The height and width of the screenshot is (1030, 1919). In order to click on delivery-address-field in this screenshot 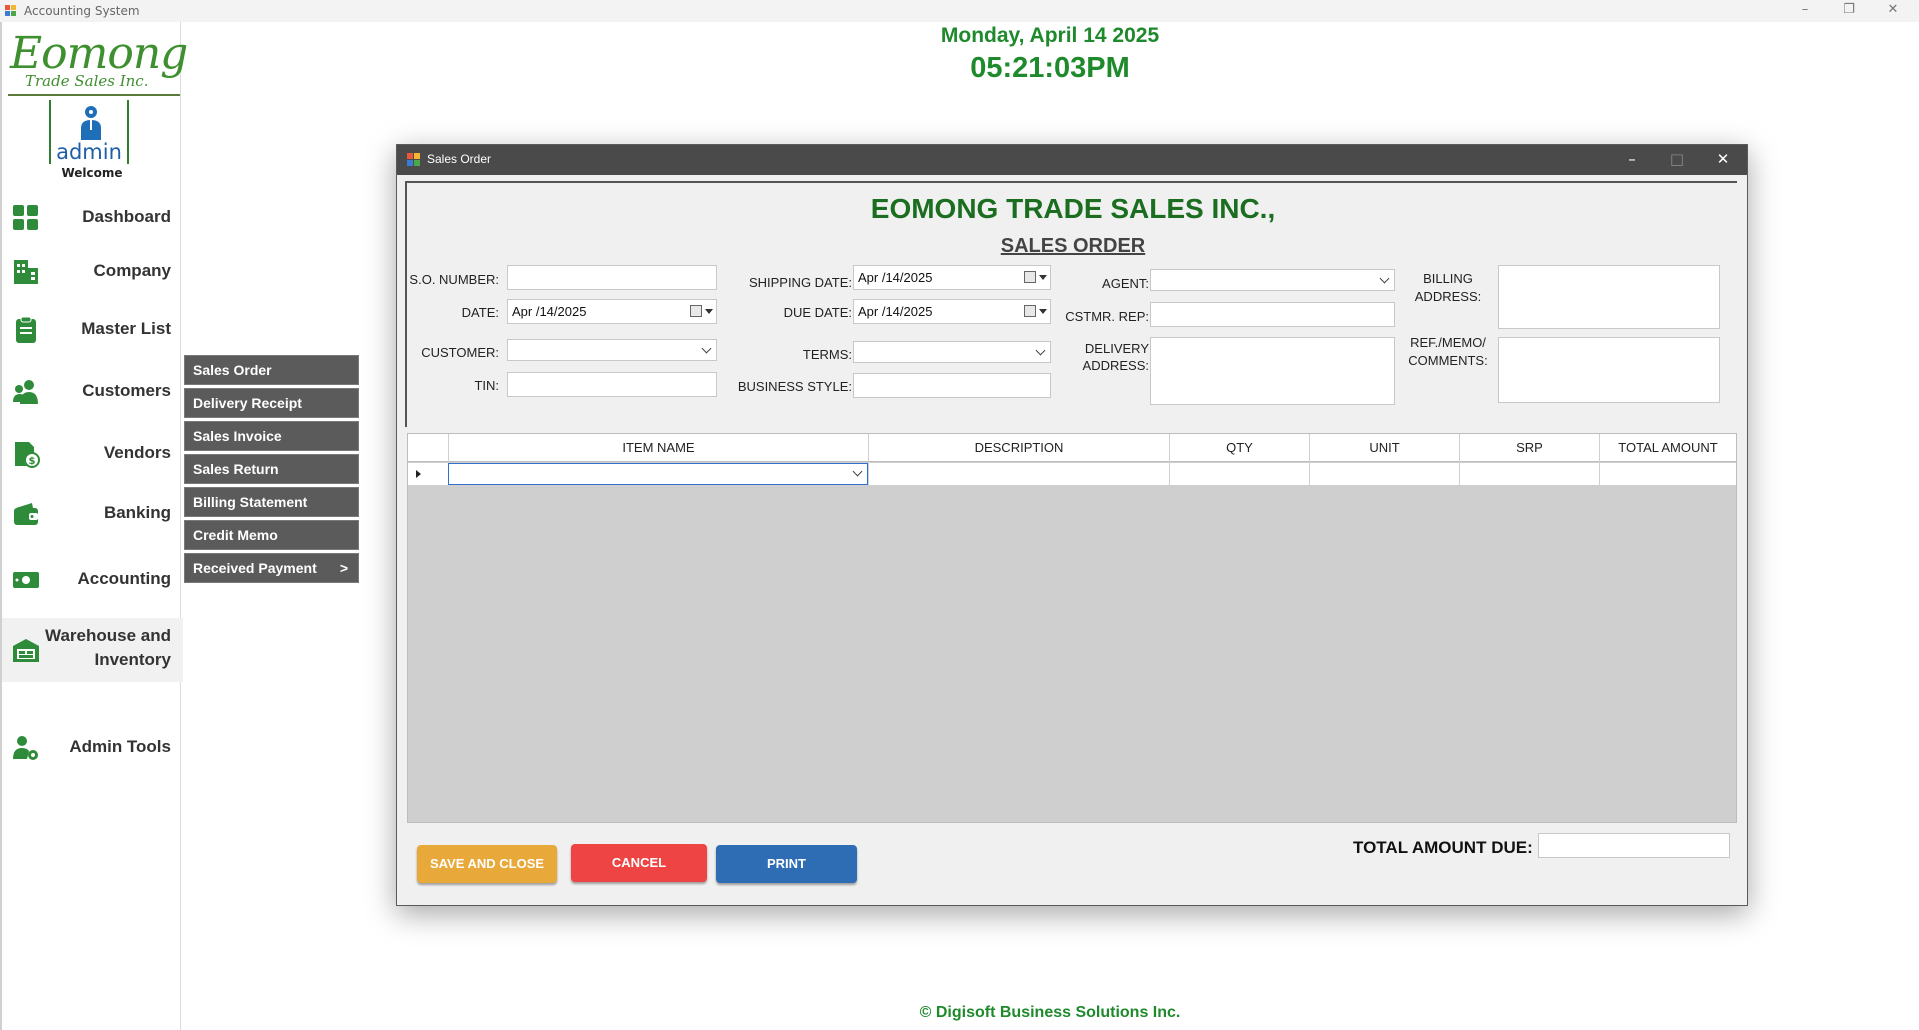, I will do `click(1272, 371)`.